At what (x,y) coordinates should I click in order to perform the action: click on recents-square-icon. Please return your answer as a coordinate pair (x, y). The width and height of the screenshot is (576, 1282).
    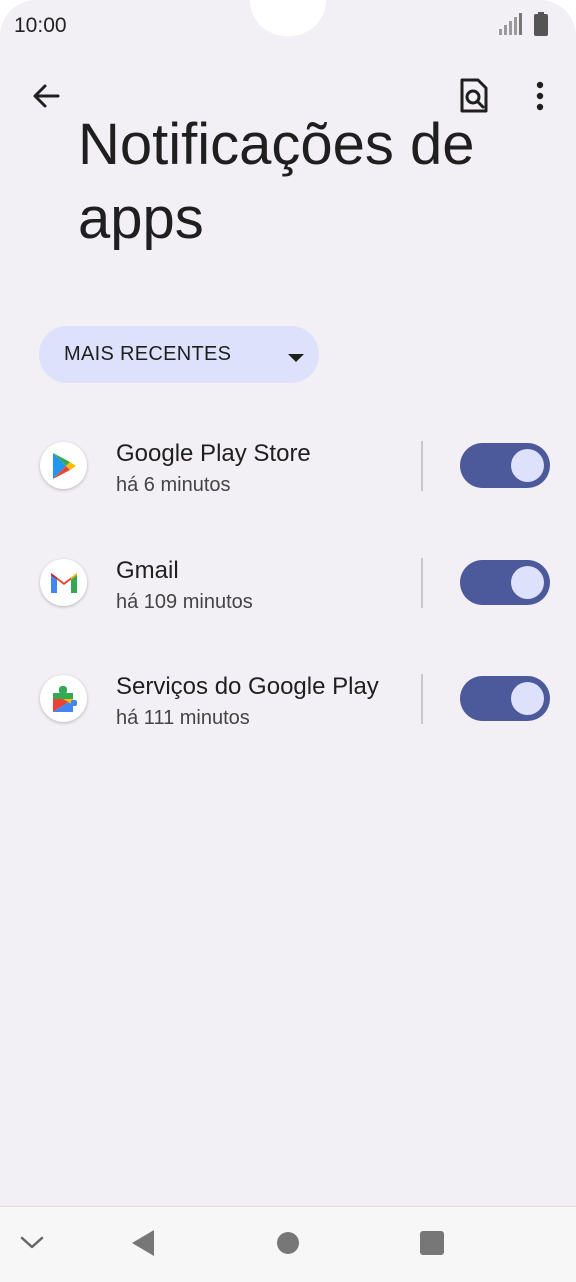
    Looking at the image, I should click on (432, 1245).